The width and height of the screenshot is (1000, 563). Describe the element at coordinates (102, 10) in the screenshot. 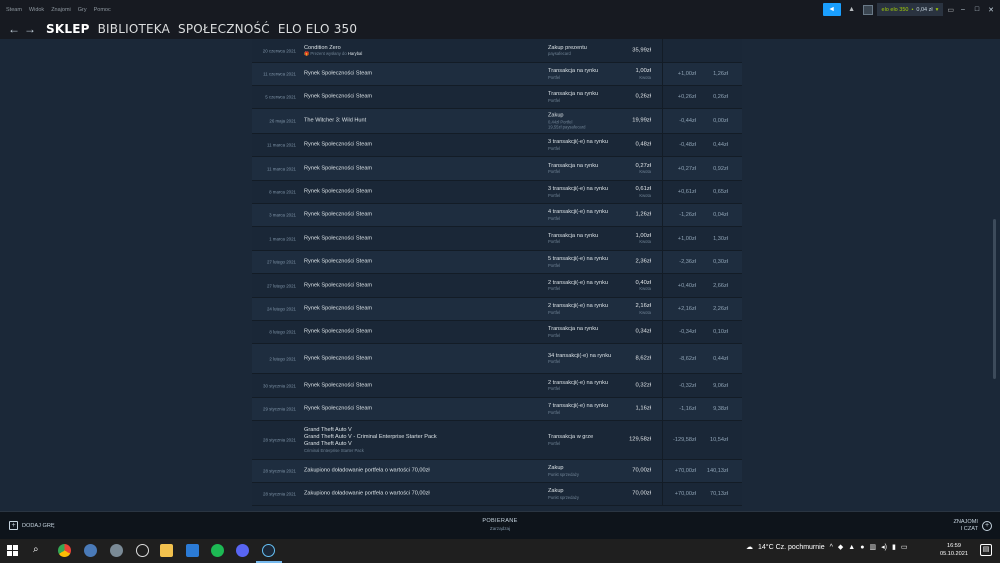

I see `menu-item-help: Pomoc` at that location.